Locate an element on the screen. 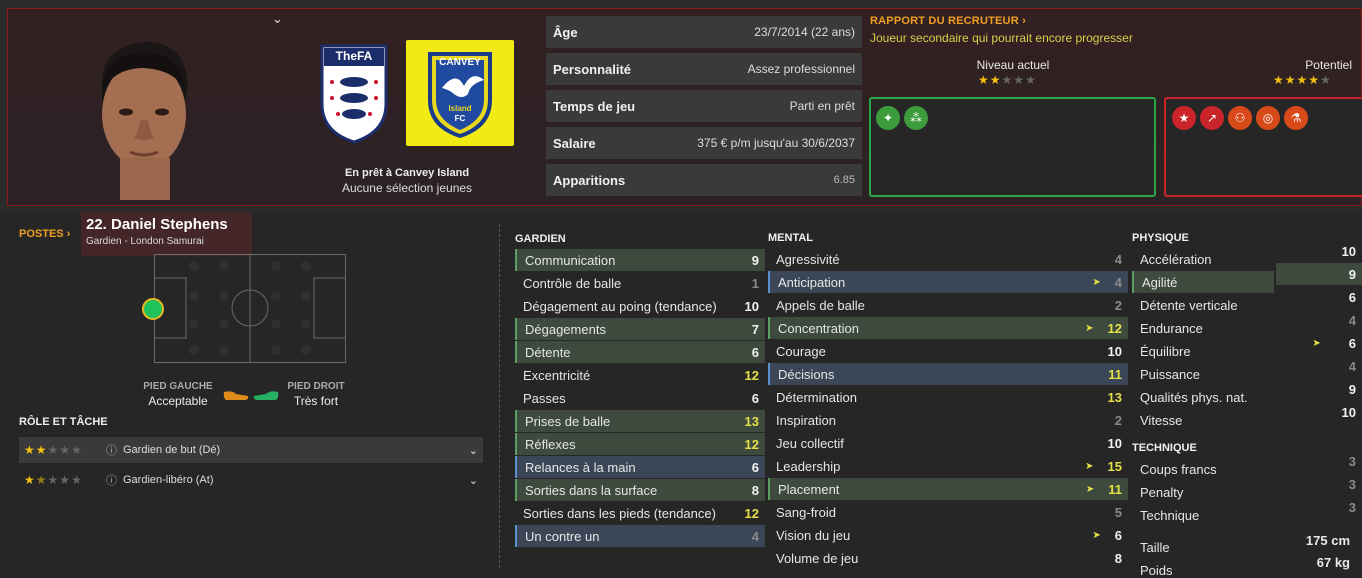  attribute-name: Inspiration is located at coordinates (806, 420).